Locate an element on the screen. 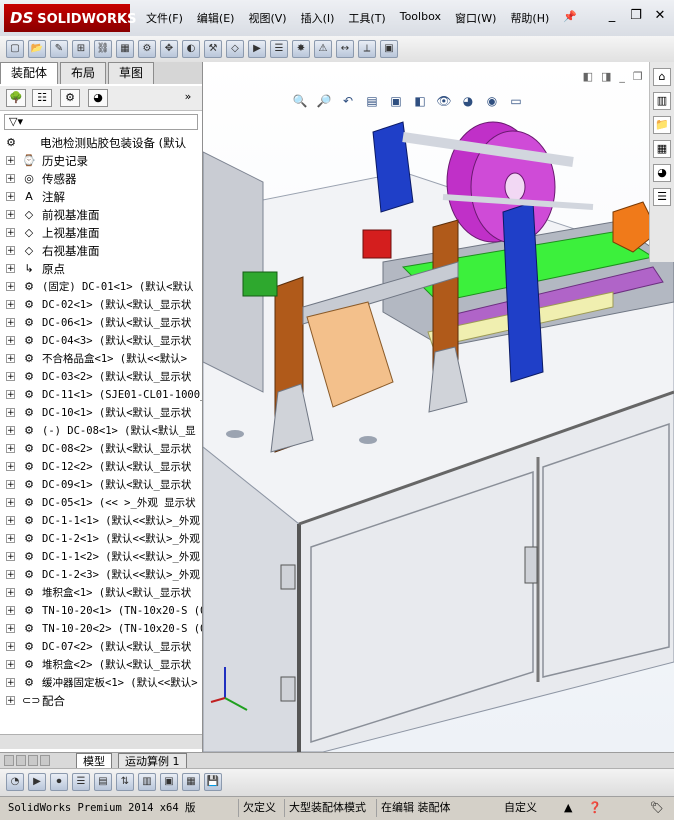 This screenshot has height=820, width=674. menu-tools: 工具(T) is located at coordinates (366, 18).